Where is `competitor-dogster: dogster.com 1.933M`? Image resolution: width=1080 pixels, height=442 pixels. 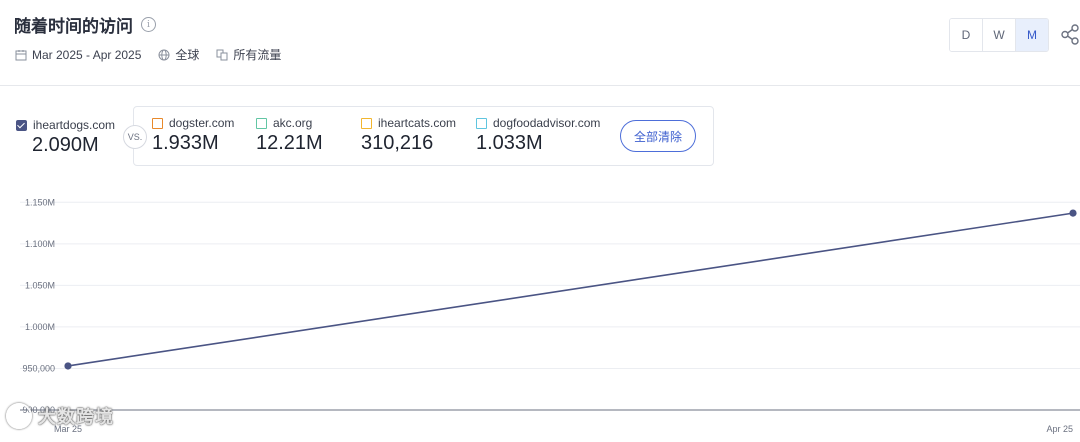
competitor-dogster: dogster.com 1.933M is located at coordinates (193, 135).